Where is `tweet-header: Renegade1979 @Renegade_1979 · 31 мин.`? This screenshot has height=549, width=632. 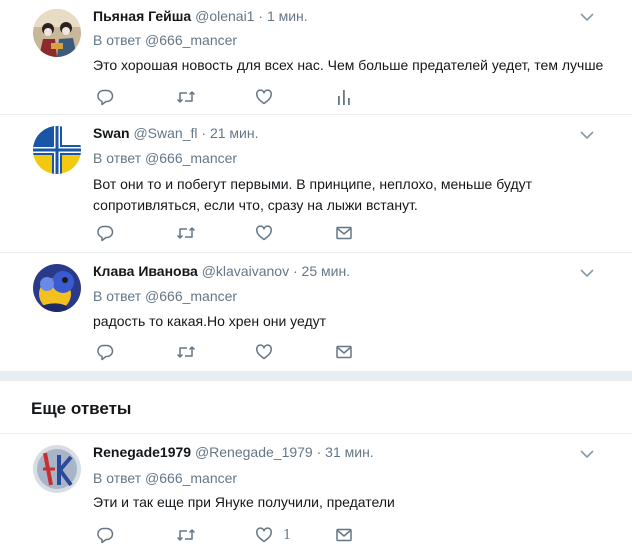 tweet-header: Renegade1979 @Renegade_1979 · 31 мин. is located at coordinates (233, 452).